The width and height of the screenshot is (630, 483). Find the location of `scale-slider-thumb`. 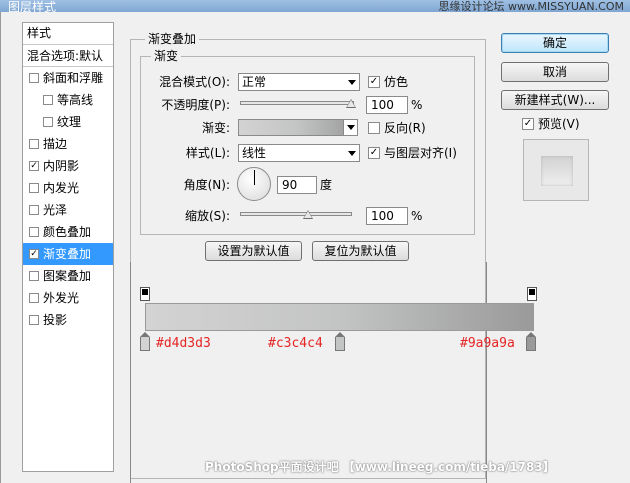

scale-slider-thumb is located at coordinates (308, 214).